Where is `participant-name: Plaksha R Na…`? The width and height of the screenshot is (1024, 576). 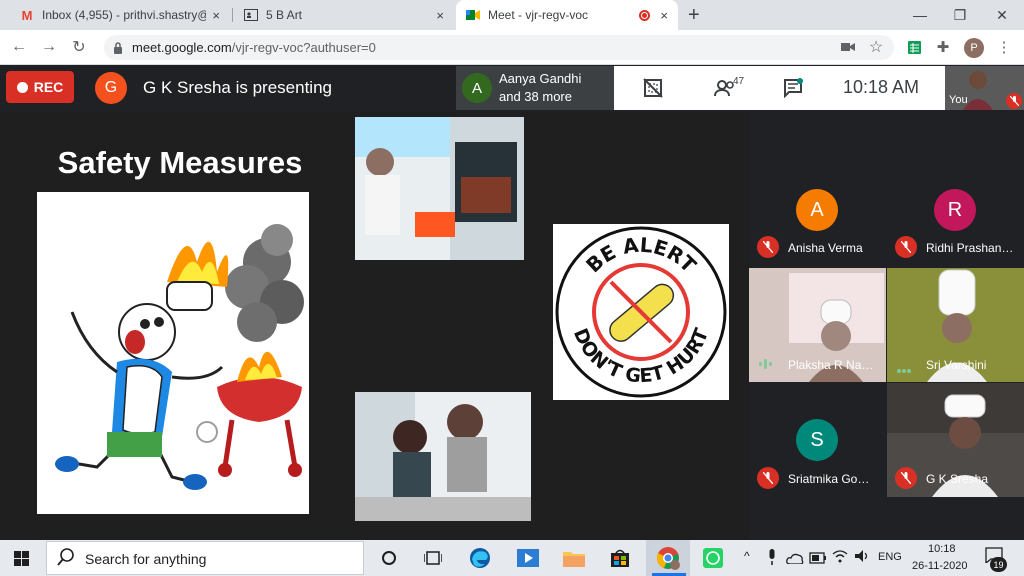
participant-name: Plaksha R Na… is located at coordinates (831, 365).